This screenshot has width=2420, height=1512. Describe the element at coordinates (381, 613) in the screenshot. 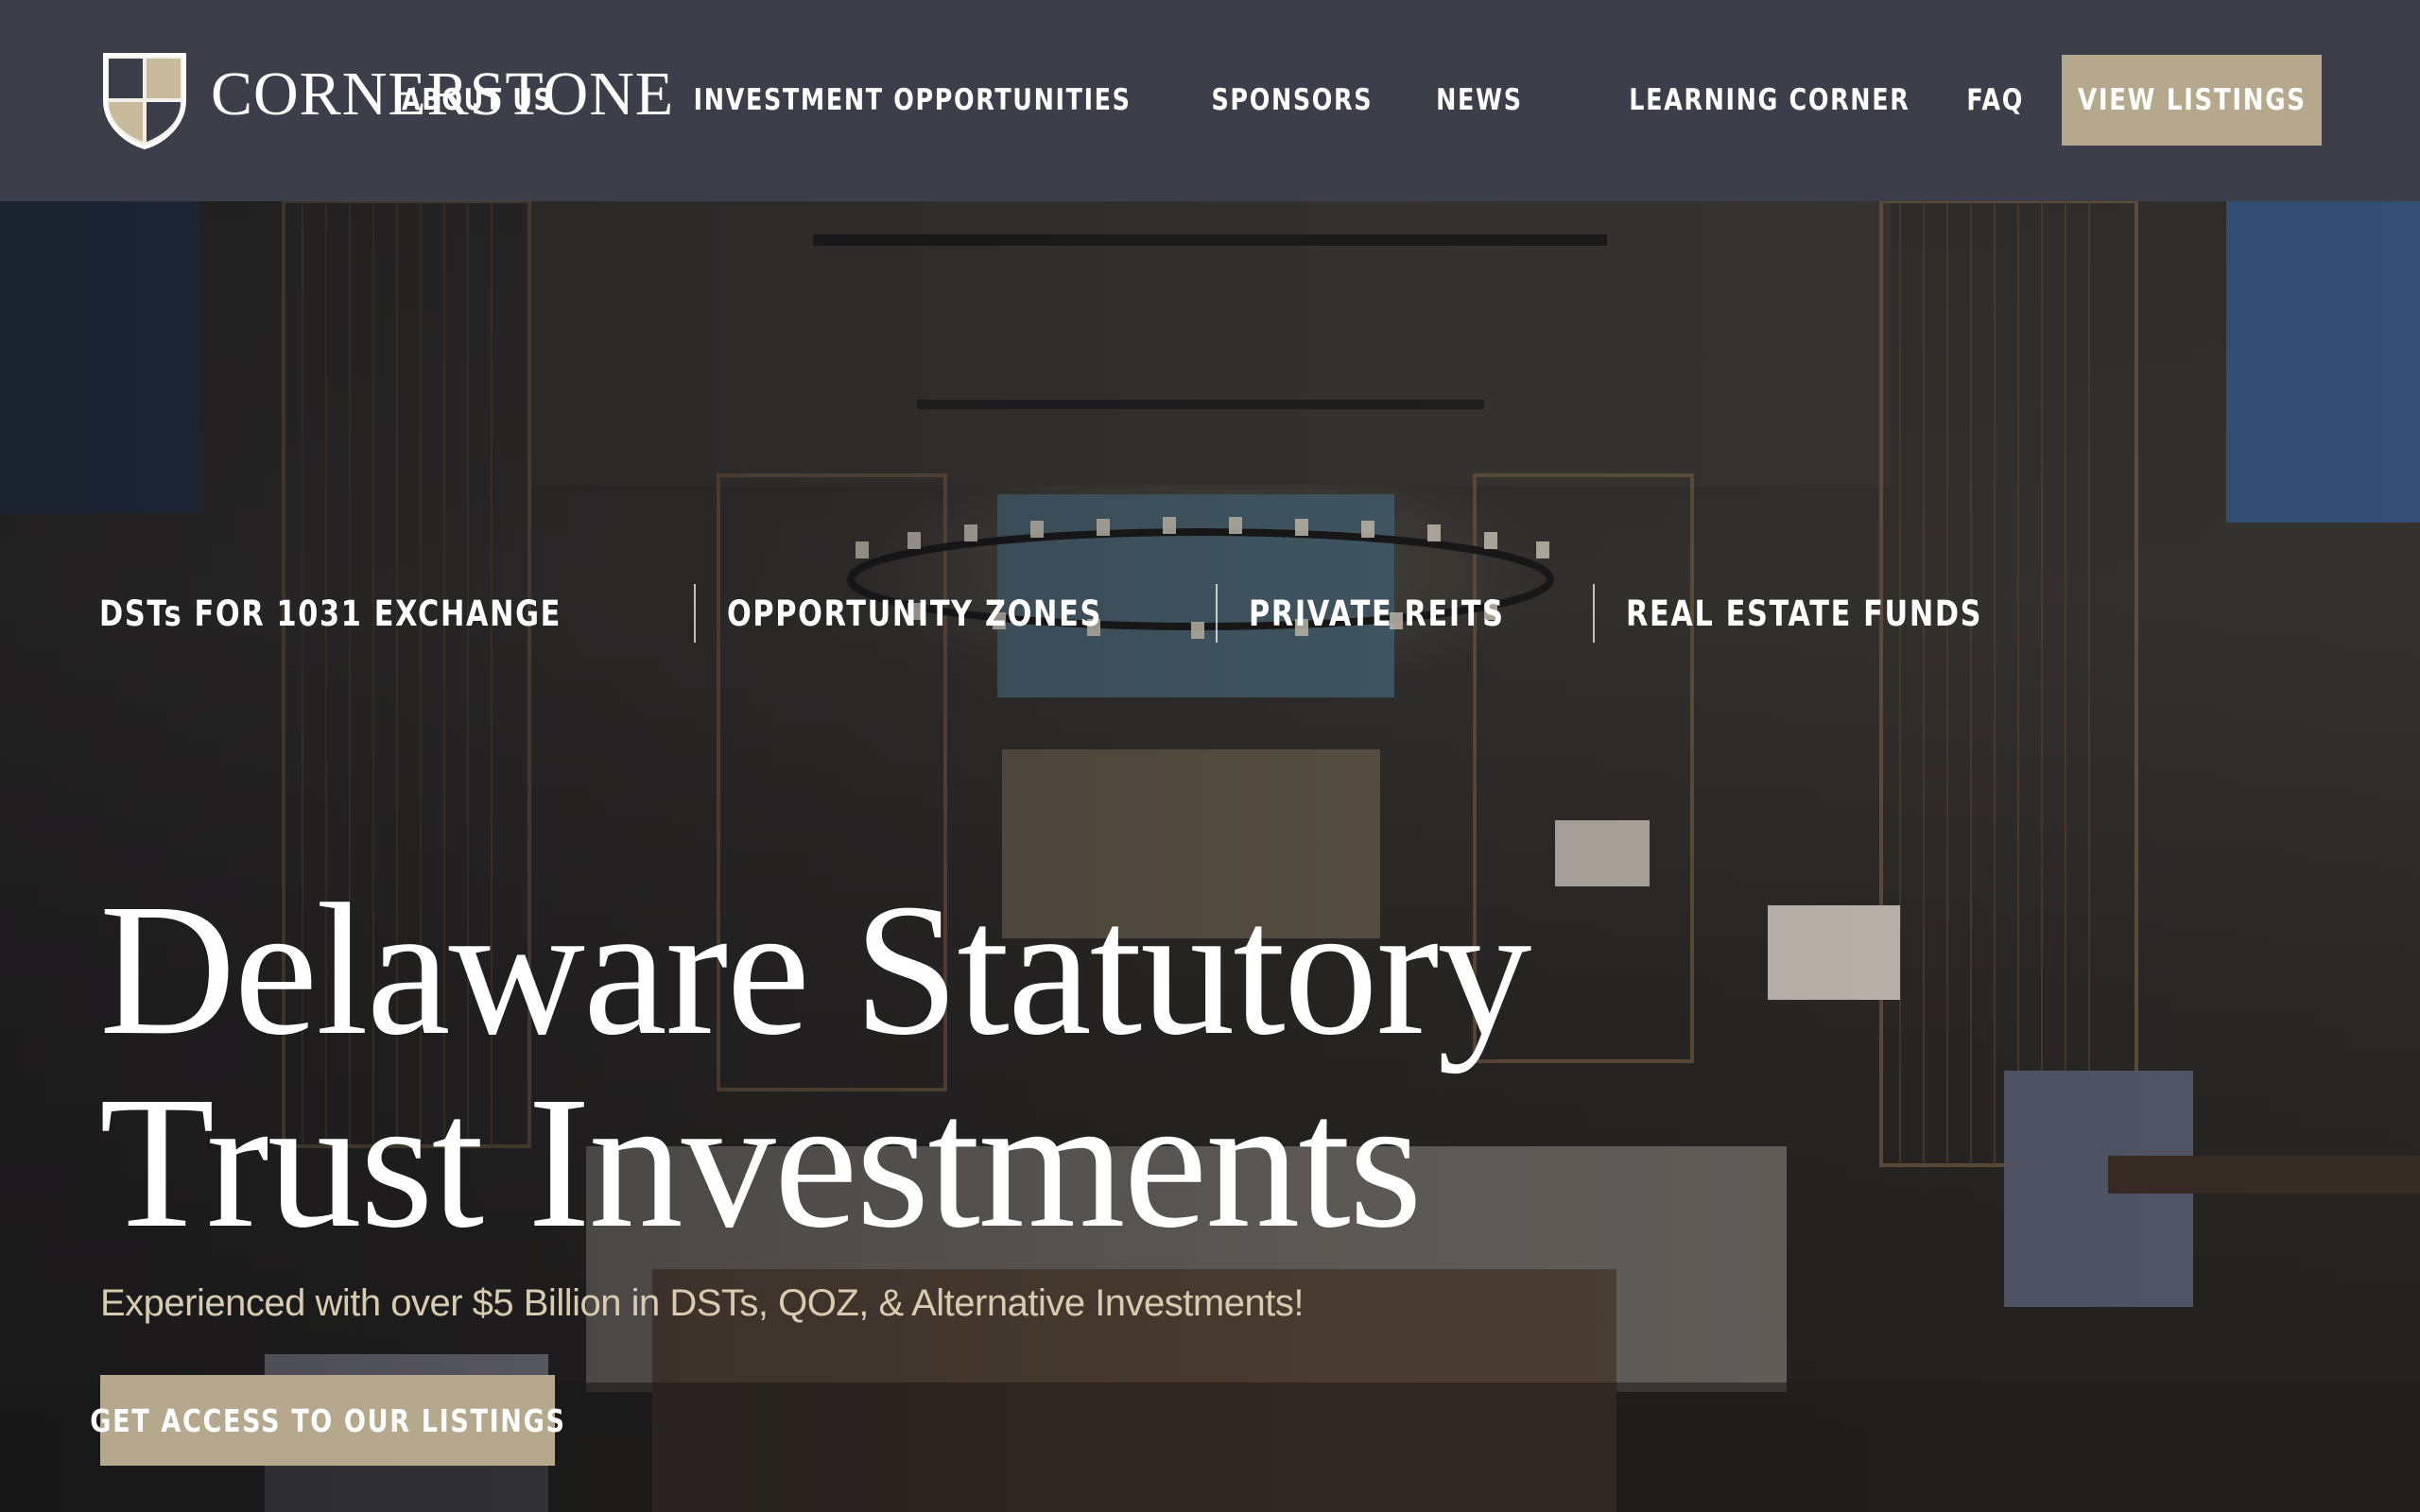

I see `tag-dsts-1031: DSTs FOR 1031 EXCHANGE` at that location.